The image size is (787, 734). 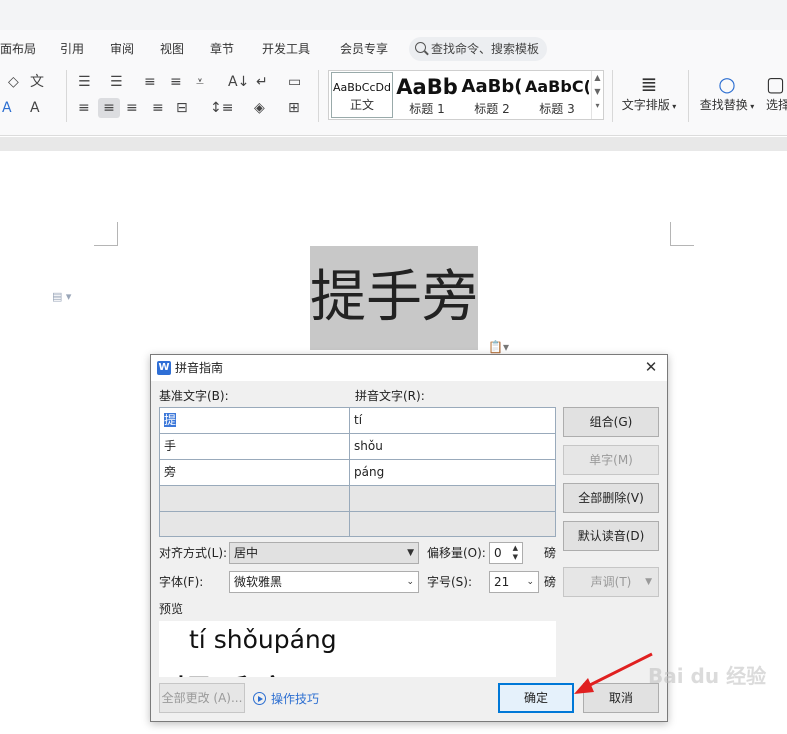 What do you see at coordinates (286, 49) in the screenshot?
I see `tab-developer: 开发工具` at bounding box center [286, 49].